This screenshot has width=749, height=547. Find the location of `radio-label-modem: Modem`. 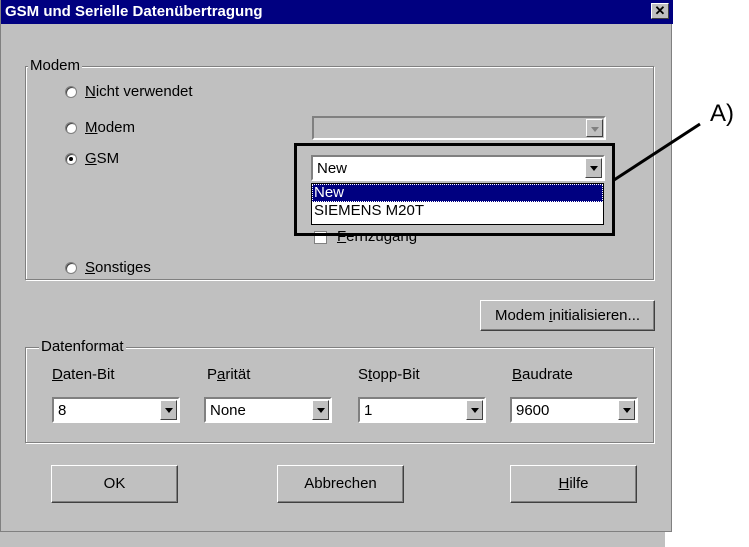

radio-label-modem: Modem is located at coordinates (110, 127).